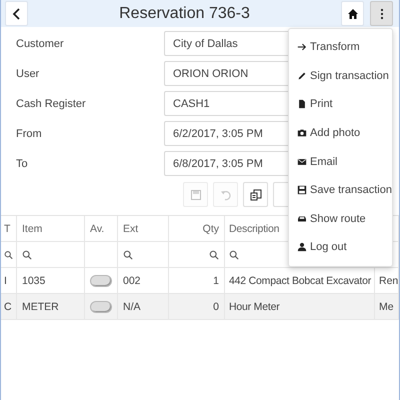 Image resolution: width=400 pixels, height=400 pixels. What do you see at coordinates (143, 280) in the screenshot?
I see `table-cell: 002` at bounding box center [143, 280].